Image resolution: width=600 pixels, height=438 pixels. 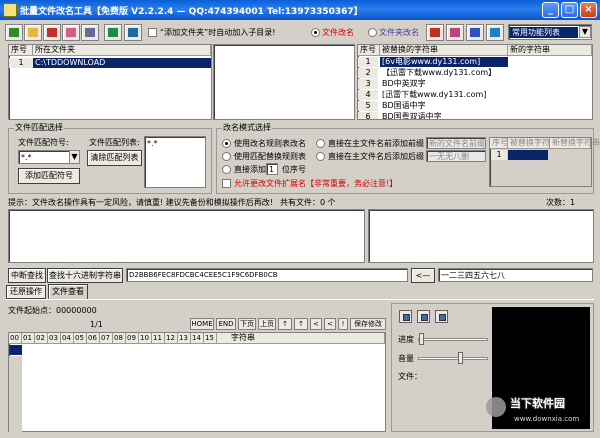 What do you see at coordinates (320, 143) in the screenshot?
I see `mode-prefix-radio` at bounding box center [320, 143].